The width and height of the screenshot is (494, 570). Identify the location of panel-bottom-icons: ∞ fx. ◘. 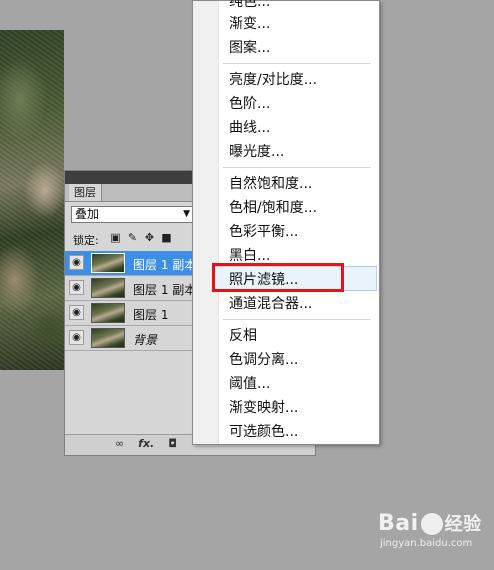
(146, 443).